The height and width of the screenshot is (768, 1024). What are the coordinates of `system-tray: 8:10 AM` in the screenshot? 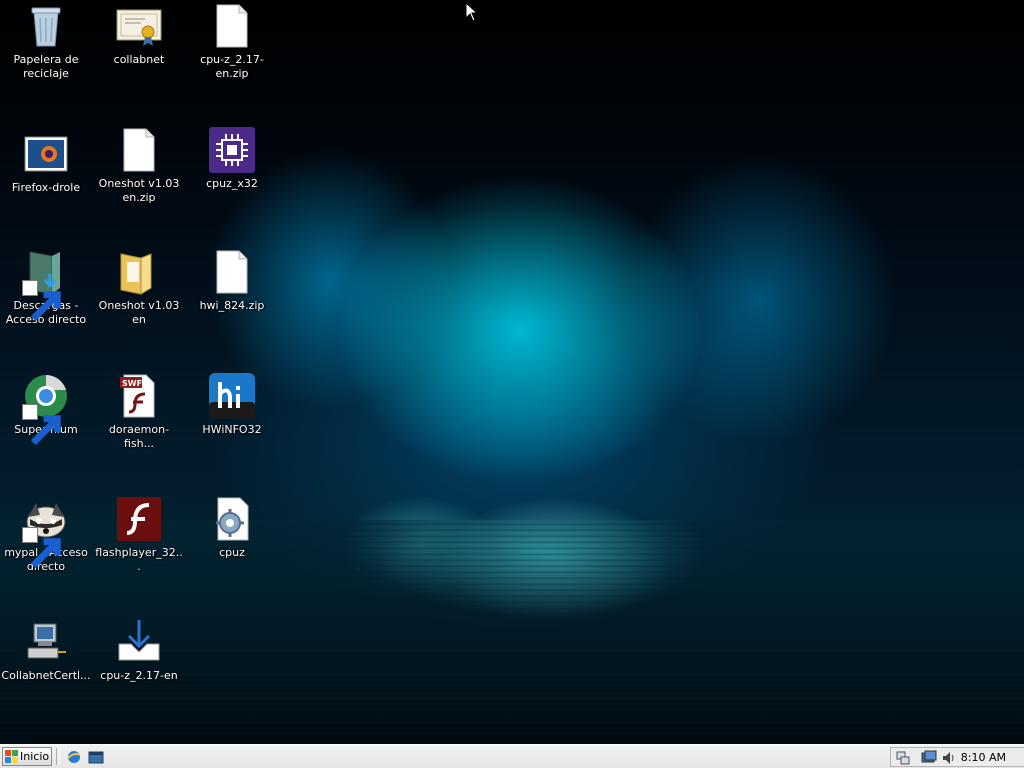 It's located at (957, 757).